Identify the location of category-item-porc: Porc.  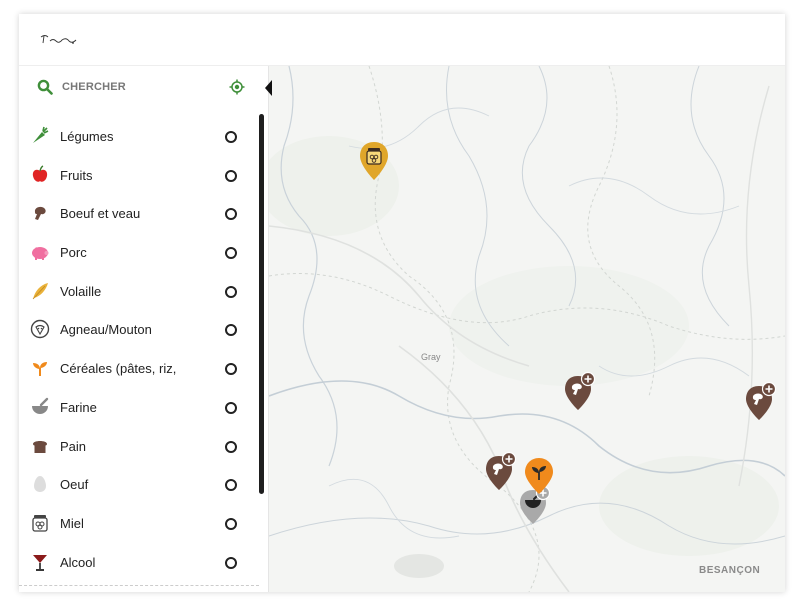
(139, 251).